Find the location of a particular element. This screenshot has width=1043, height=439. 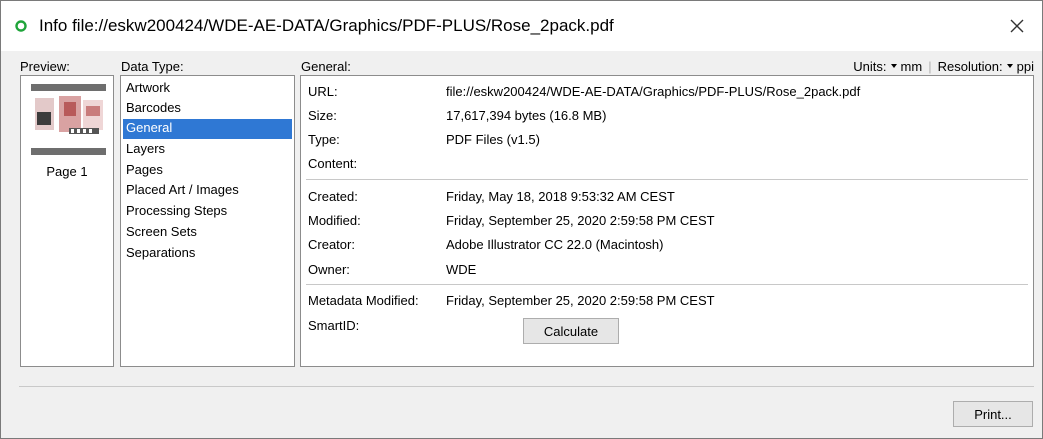

page-label: Page 1 is located at coordinates (67, 171).